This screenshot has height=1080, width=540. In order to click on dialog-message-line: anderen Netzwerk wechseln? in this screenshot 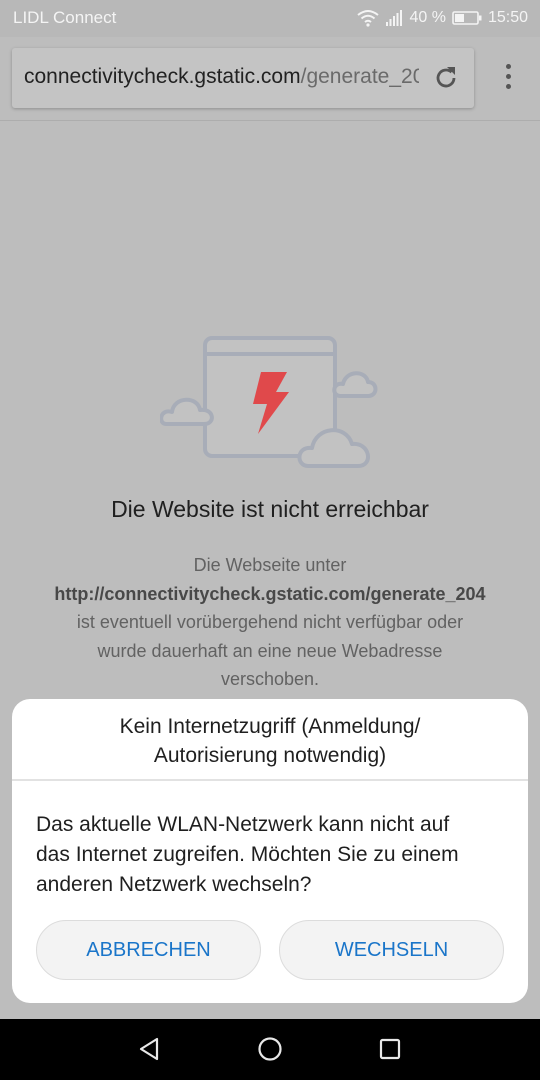, I will do `click(174, 884)`.